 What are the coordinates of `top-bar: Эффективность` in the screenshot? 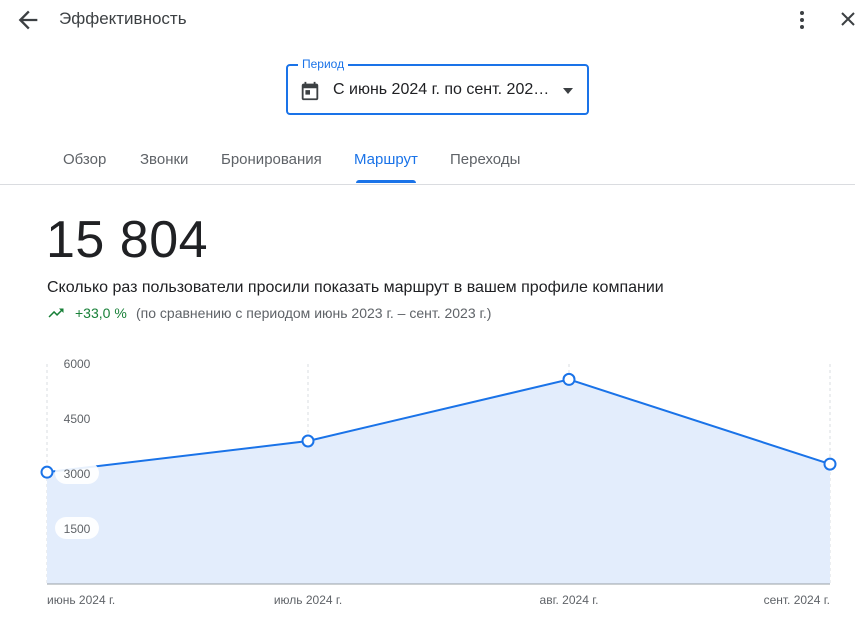 It's located at (427, 20).